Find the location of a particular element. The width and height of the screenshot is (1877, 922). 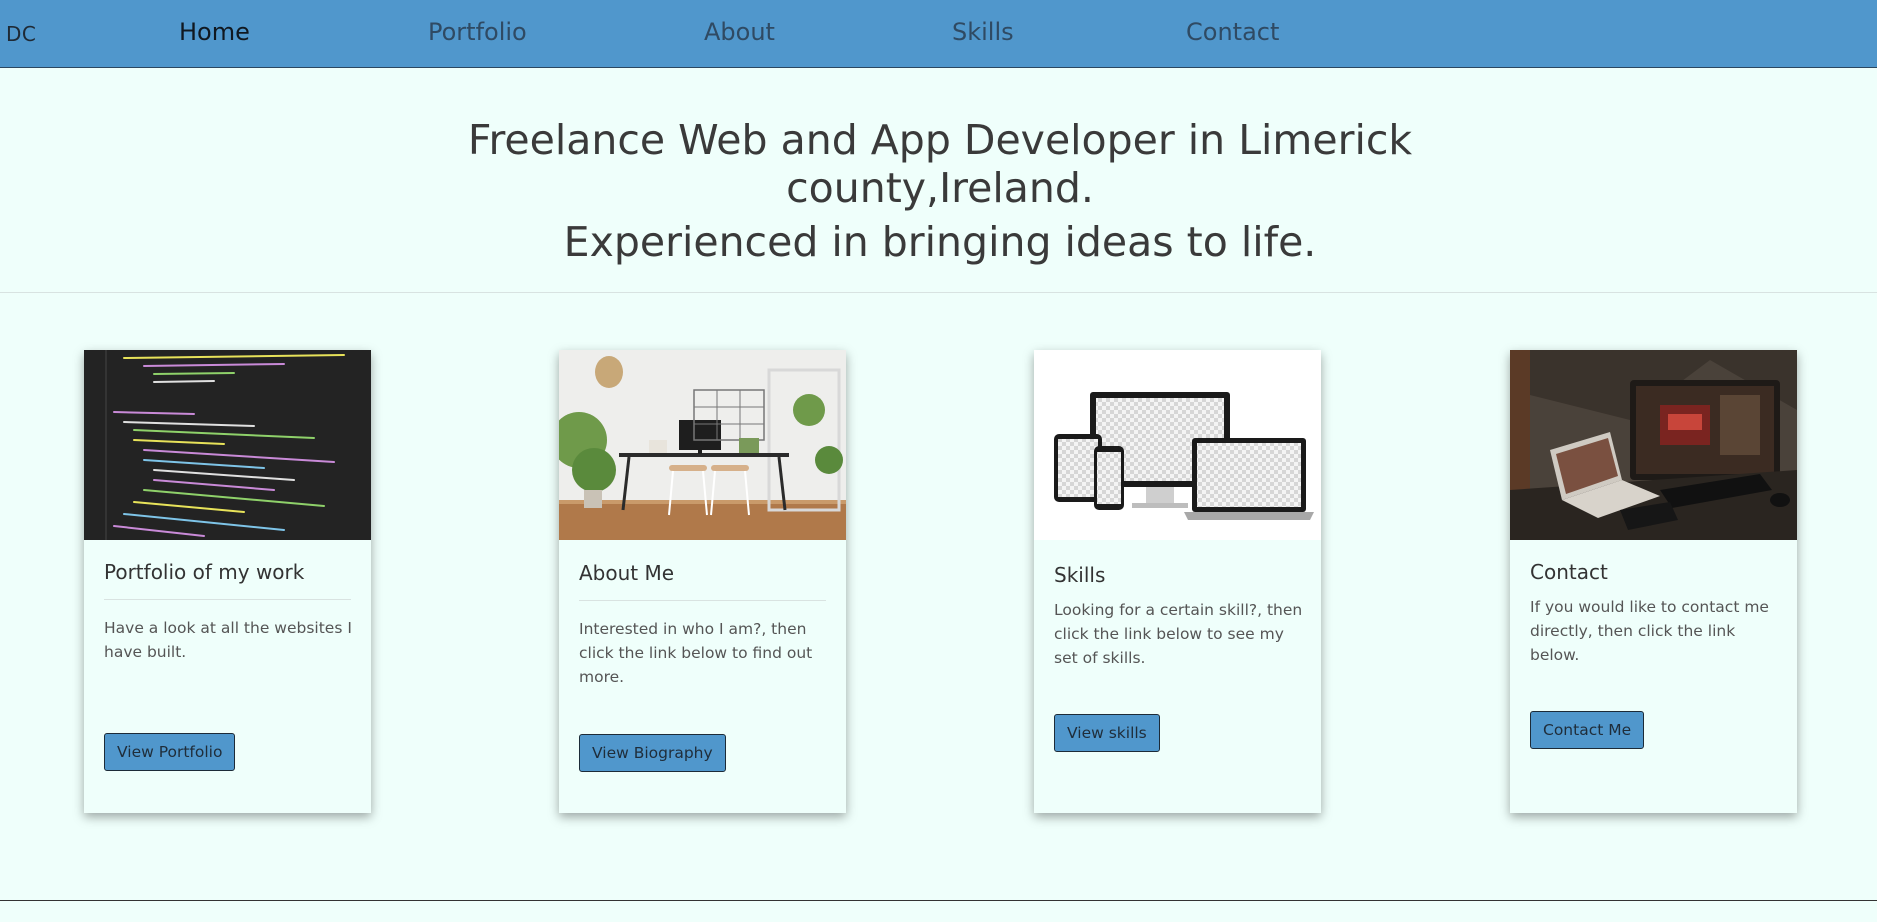

card-title: Skills is located at coordinates (1080, 575).